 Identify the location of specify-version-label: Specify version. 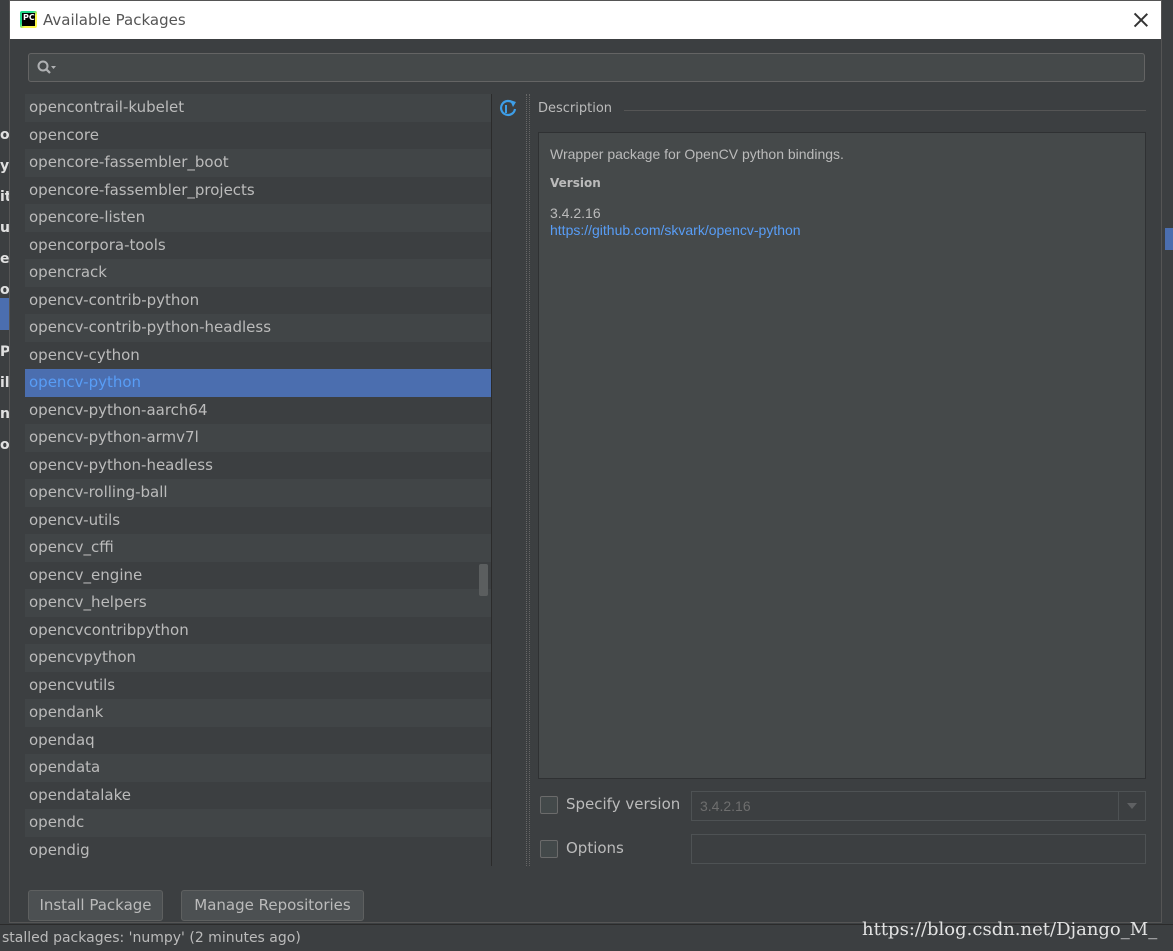
(623, 804).